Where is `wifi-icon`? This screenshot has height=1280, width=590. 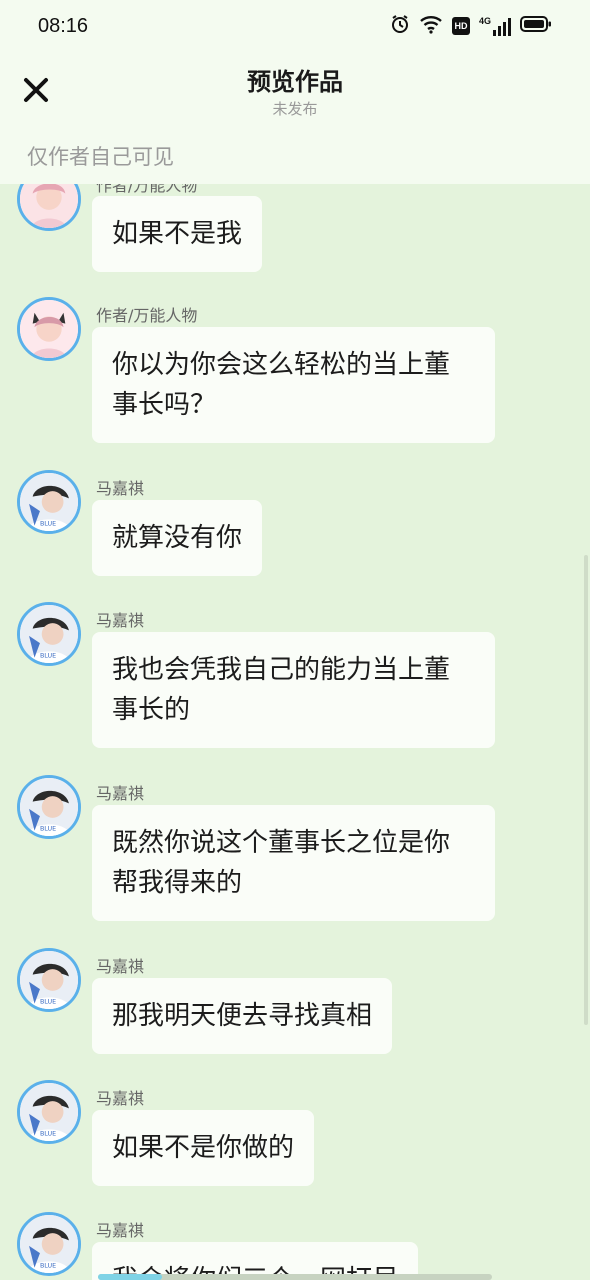 wifi-icon is located at coordinates (431, 26).